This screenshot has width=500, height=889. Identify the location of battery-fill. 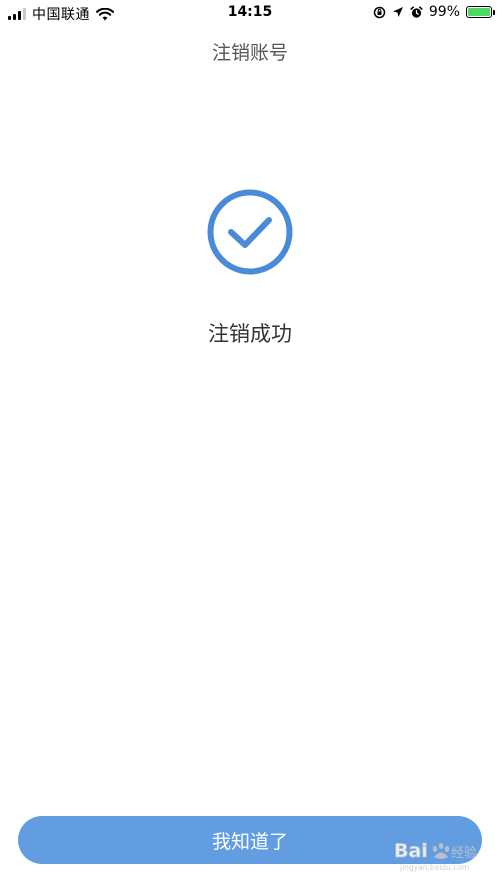
(479, 12).